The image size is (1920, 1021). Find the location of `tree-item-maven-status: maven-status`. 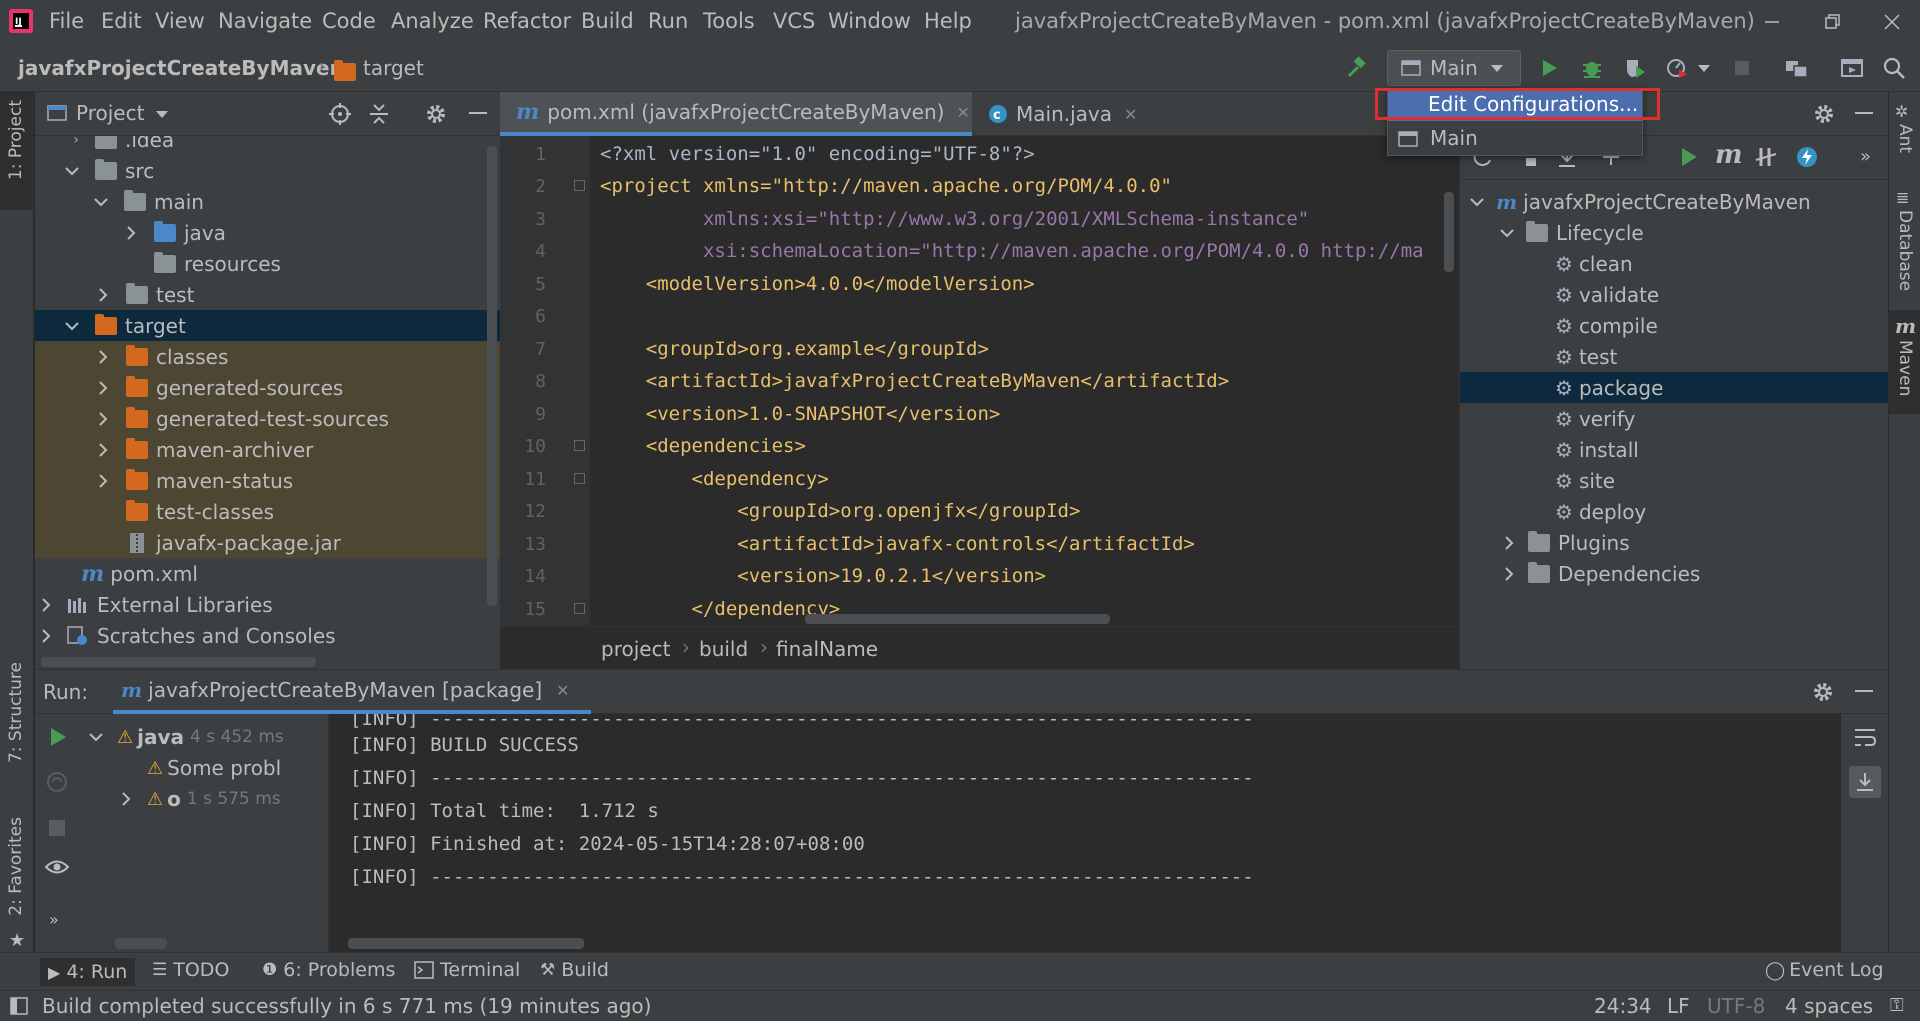

tree-item-maven-status: maven-status is located at coordinates (267, 480).